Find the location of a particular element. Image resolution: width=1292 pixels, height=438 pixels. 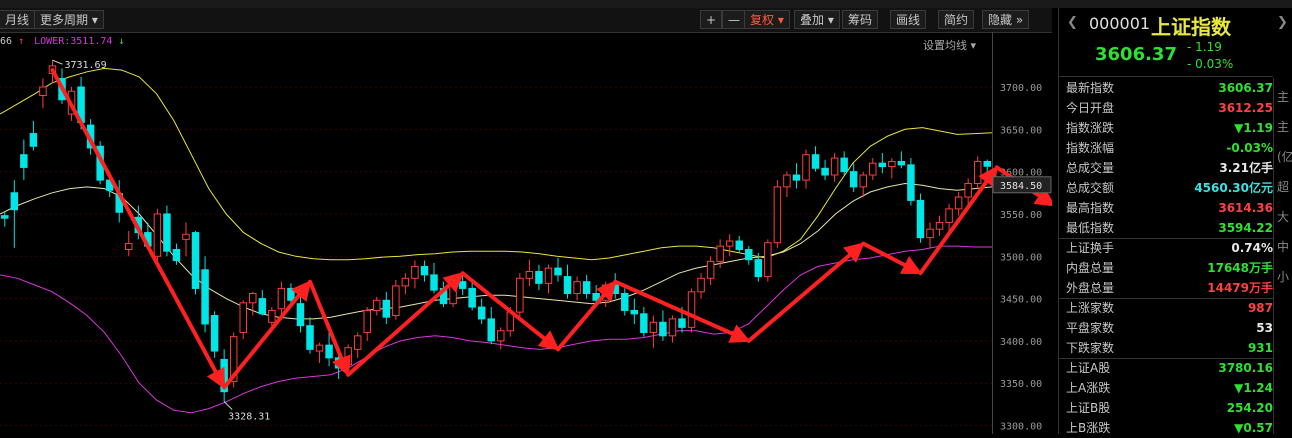

period-monthly-button: 月线 is located at coordinates (18, 19).